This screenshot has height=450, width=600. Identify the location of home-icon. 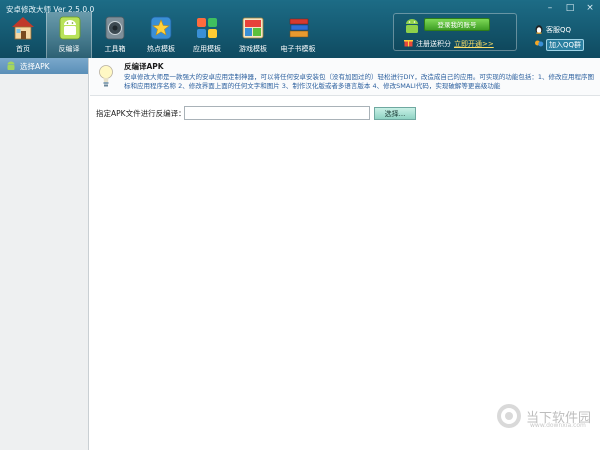
(23, 28).